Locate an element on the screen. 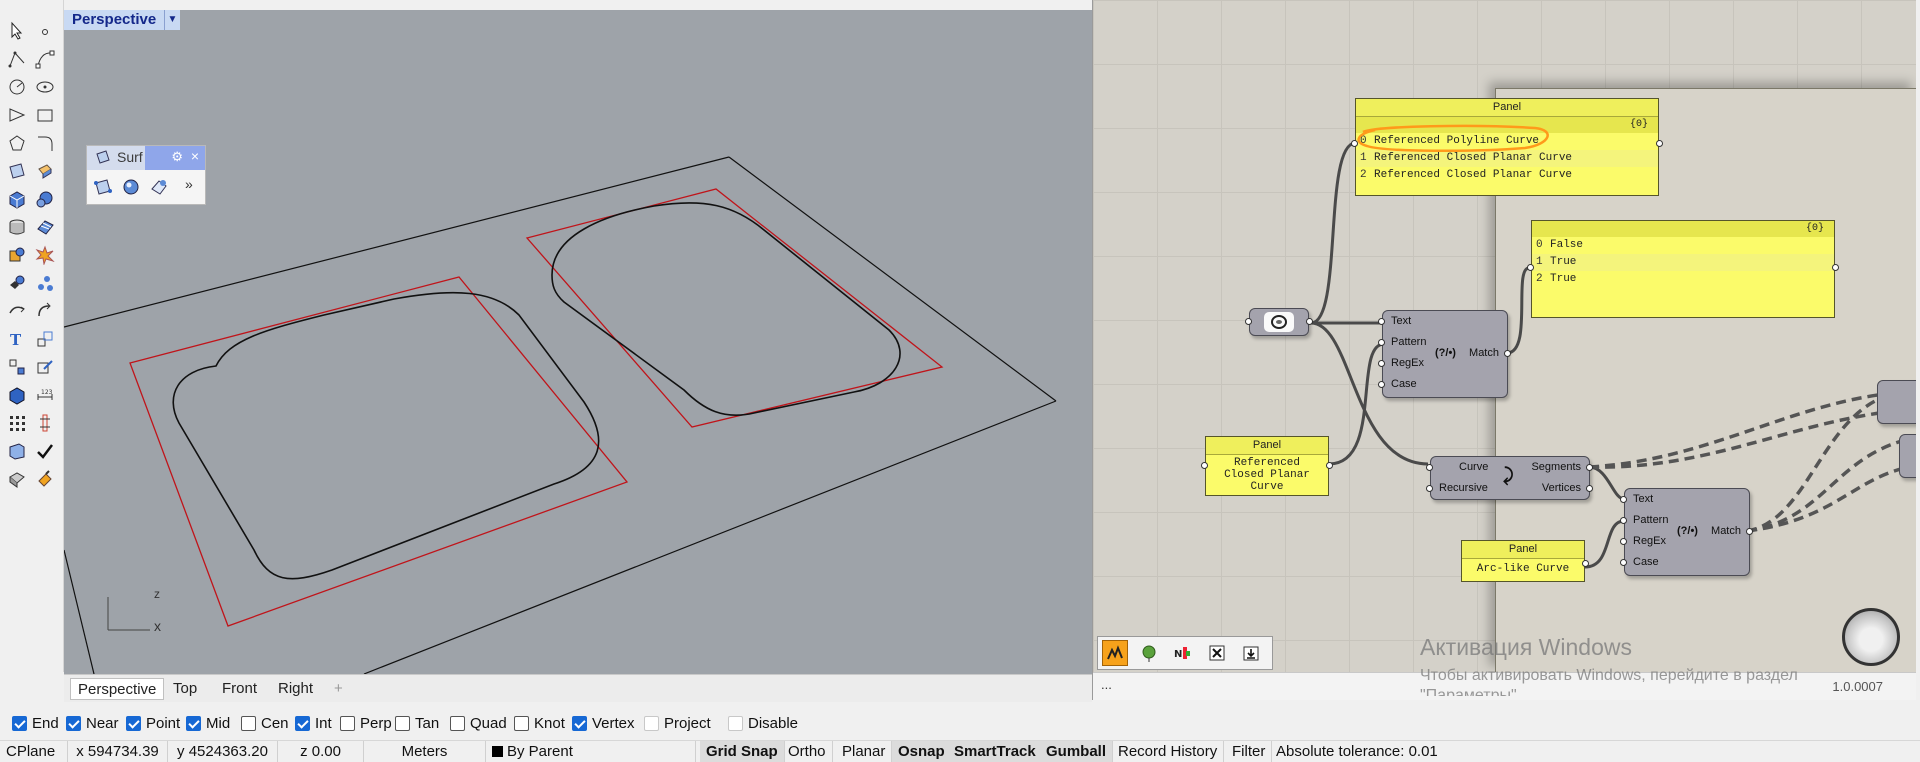  arc-icon is located at coordinates (17, 115).